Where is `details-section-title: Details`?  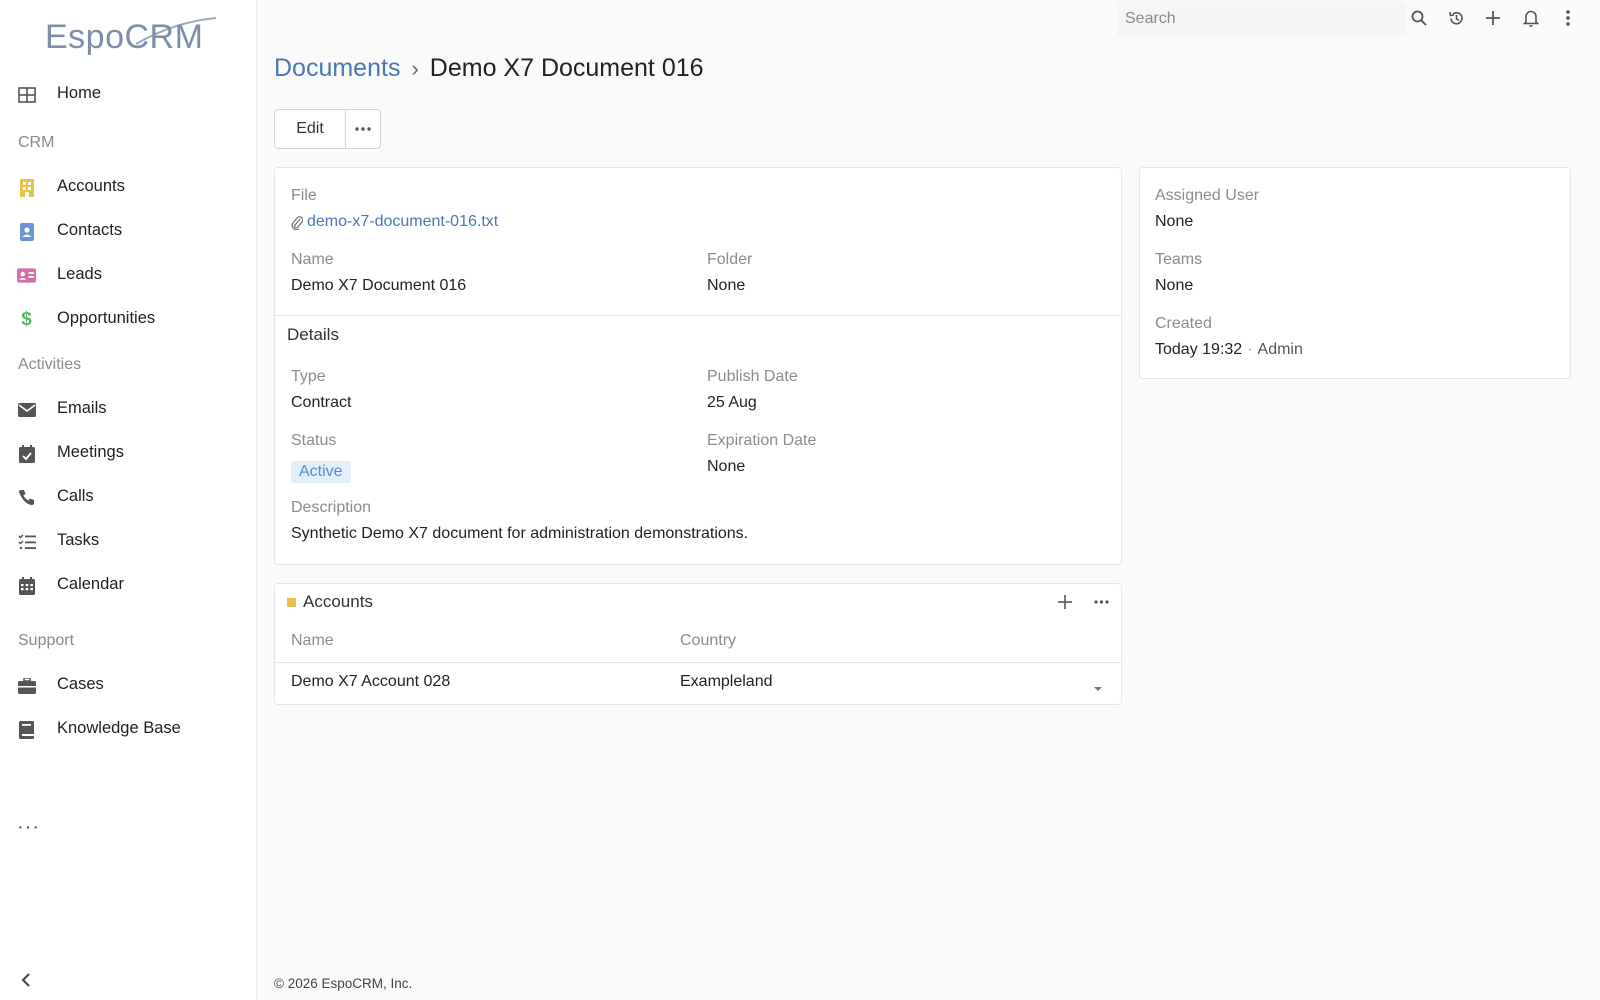
details-section-title: Details is located at coordinates (313, 334).